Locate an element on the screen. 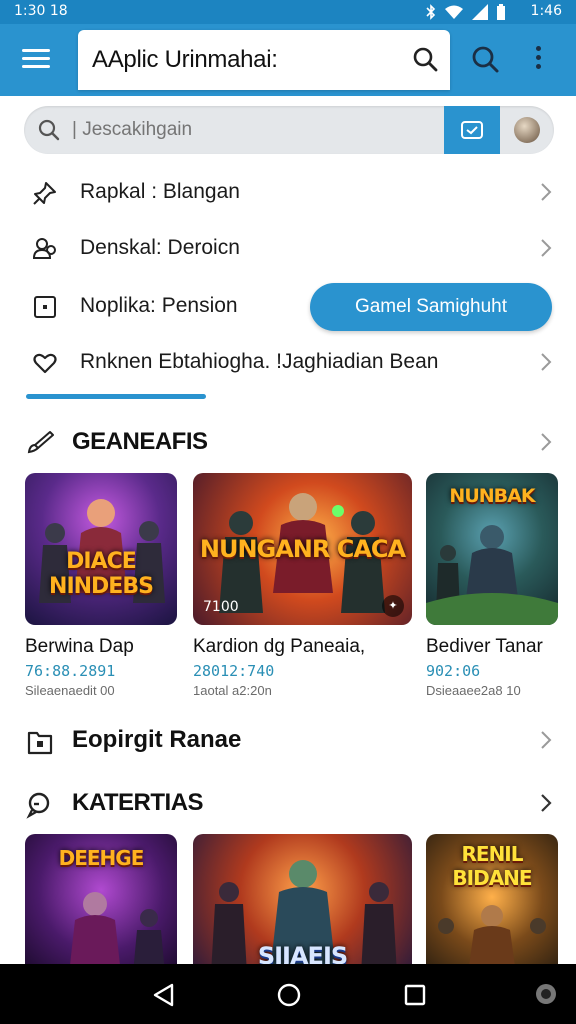 The image size is (576, 1024). app-bar: AAplic Urinmahai: is located at coordinates (288, 60).